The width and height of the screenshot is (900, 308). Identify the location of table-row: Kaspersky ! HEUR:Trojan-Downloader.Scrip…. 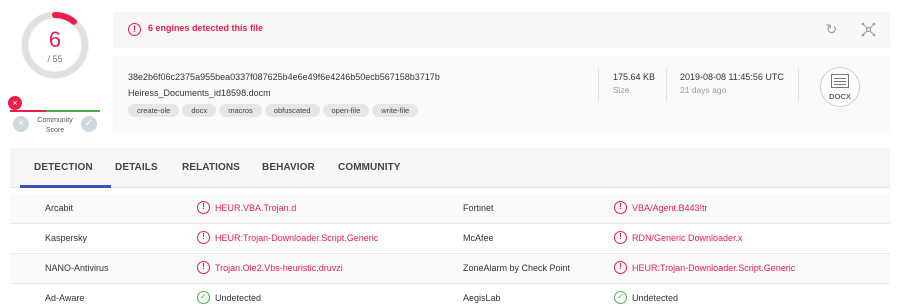
(450, 239).